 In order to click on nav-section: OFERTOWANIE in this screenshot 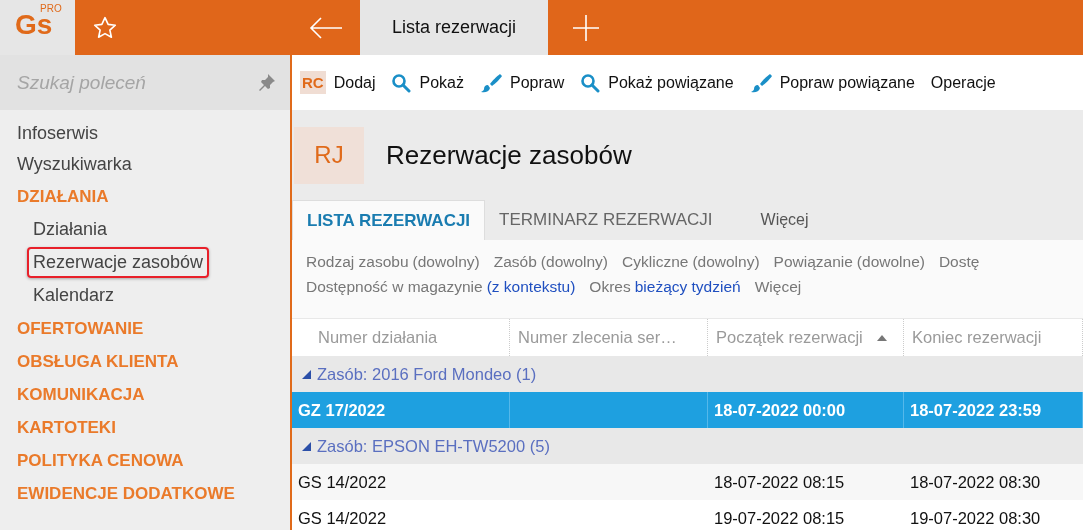, I will do `click(80, 328)`.